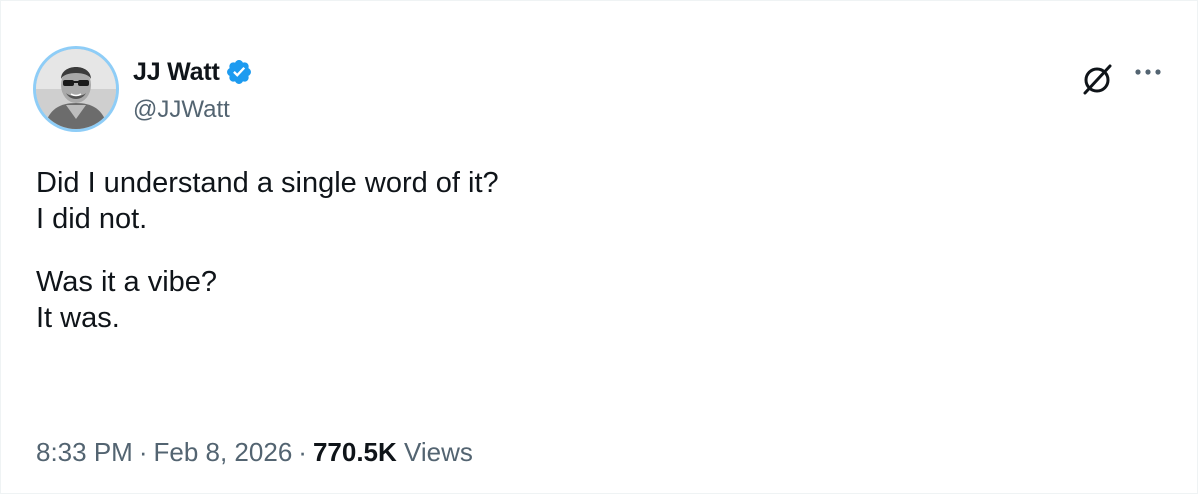 The height and width of the screenshot is (494, 1198). I want to click on profile-photo-icon, so click(76, 89).